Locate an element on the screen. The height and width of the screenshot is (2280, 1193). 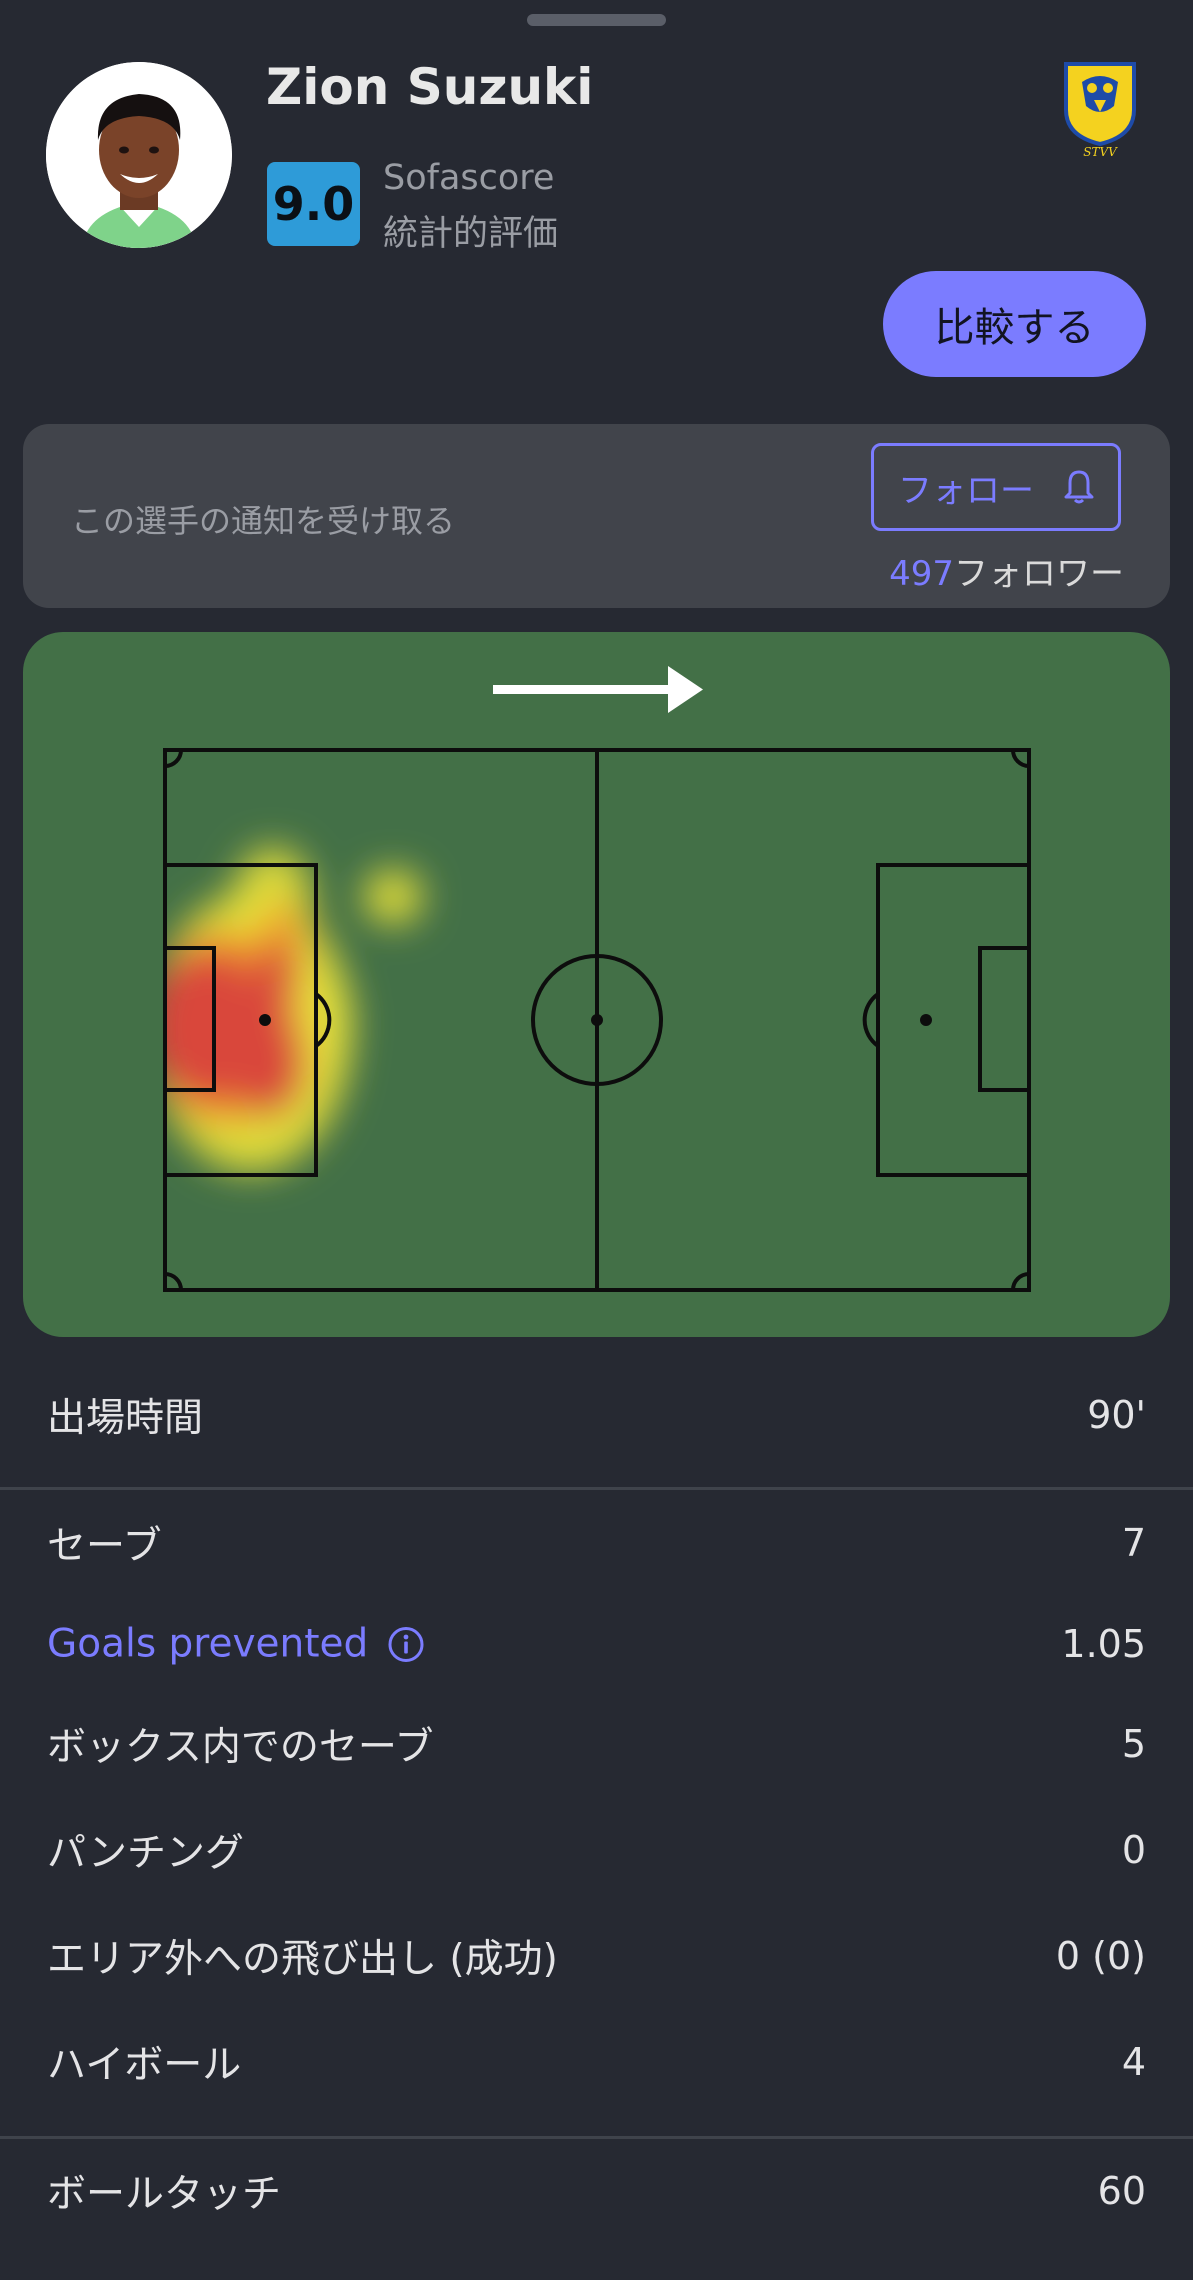
club-logo-text: STVV is located at coordinates (1100, 151).